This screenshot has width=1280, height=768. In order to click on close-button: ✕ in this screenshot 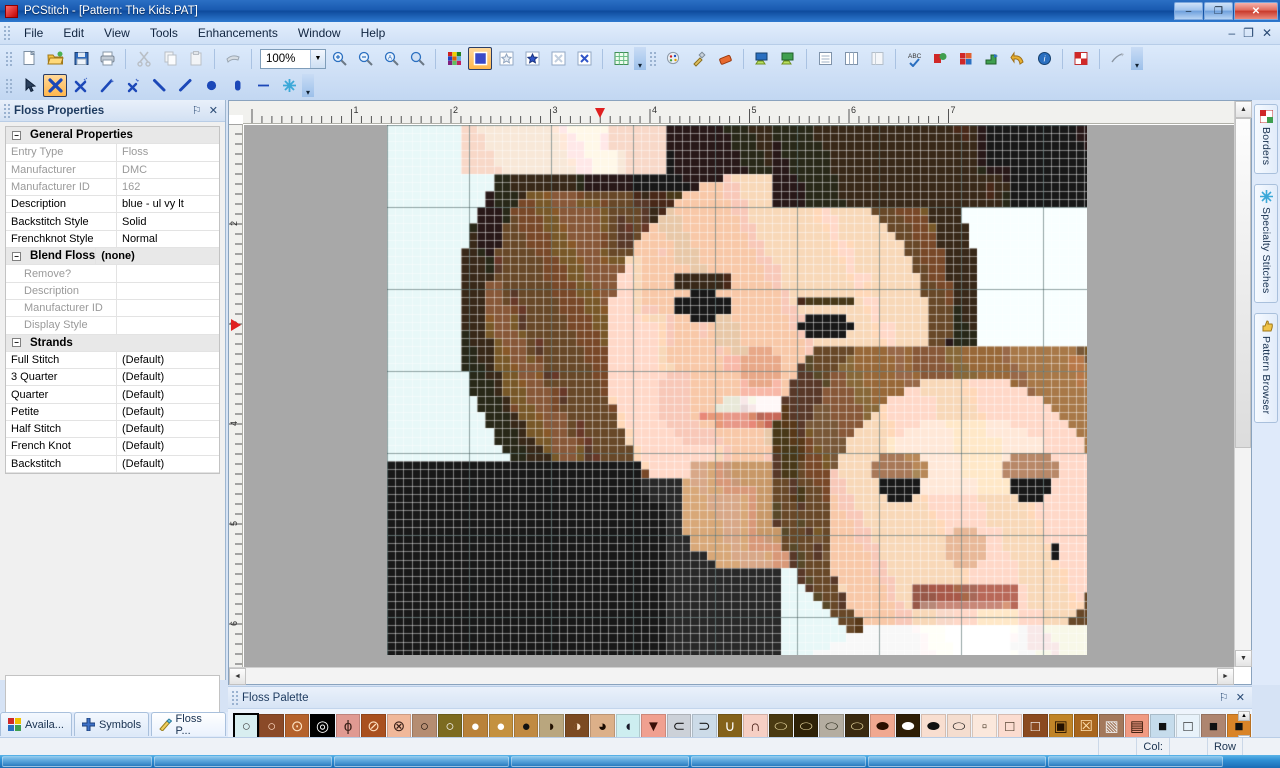, I will do `click(1256, 11)`.